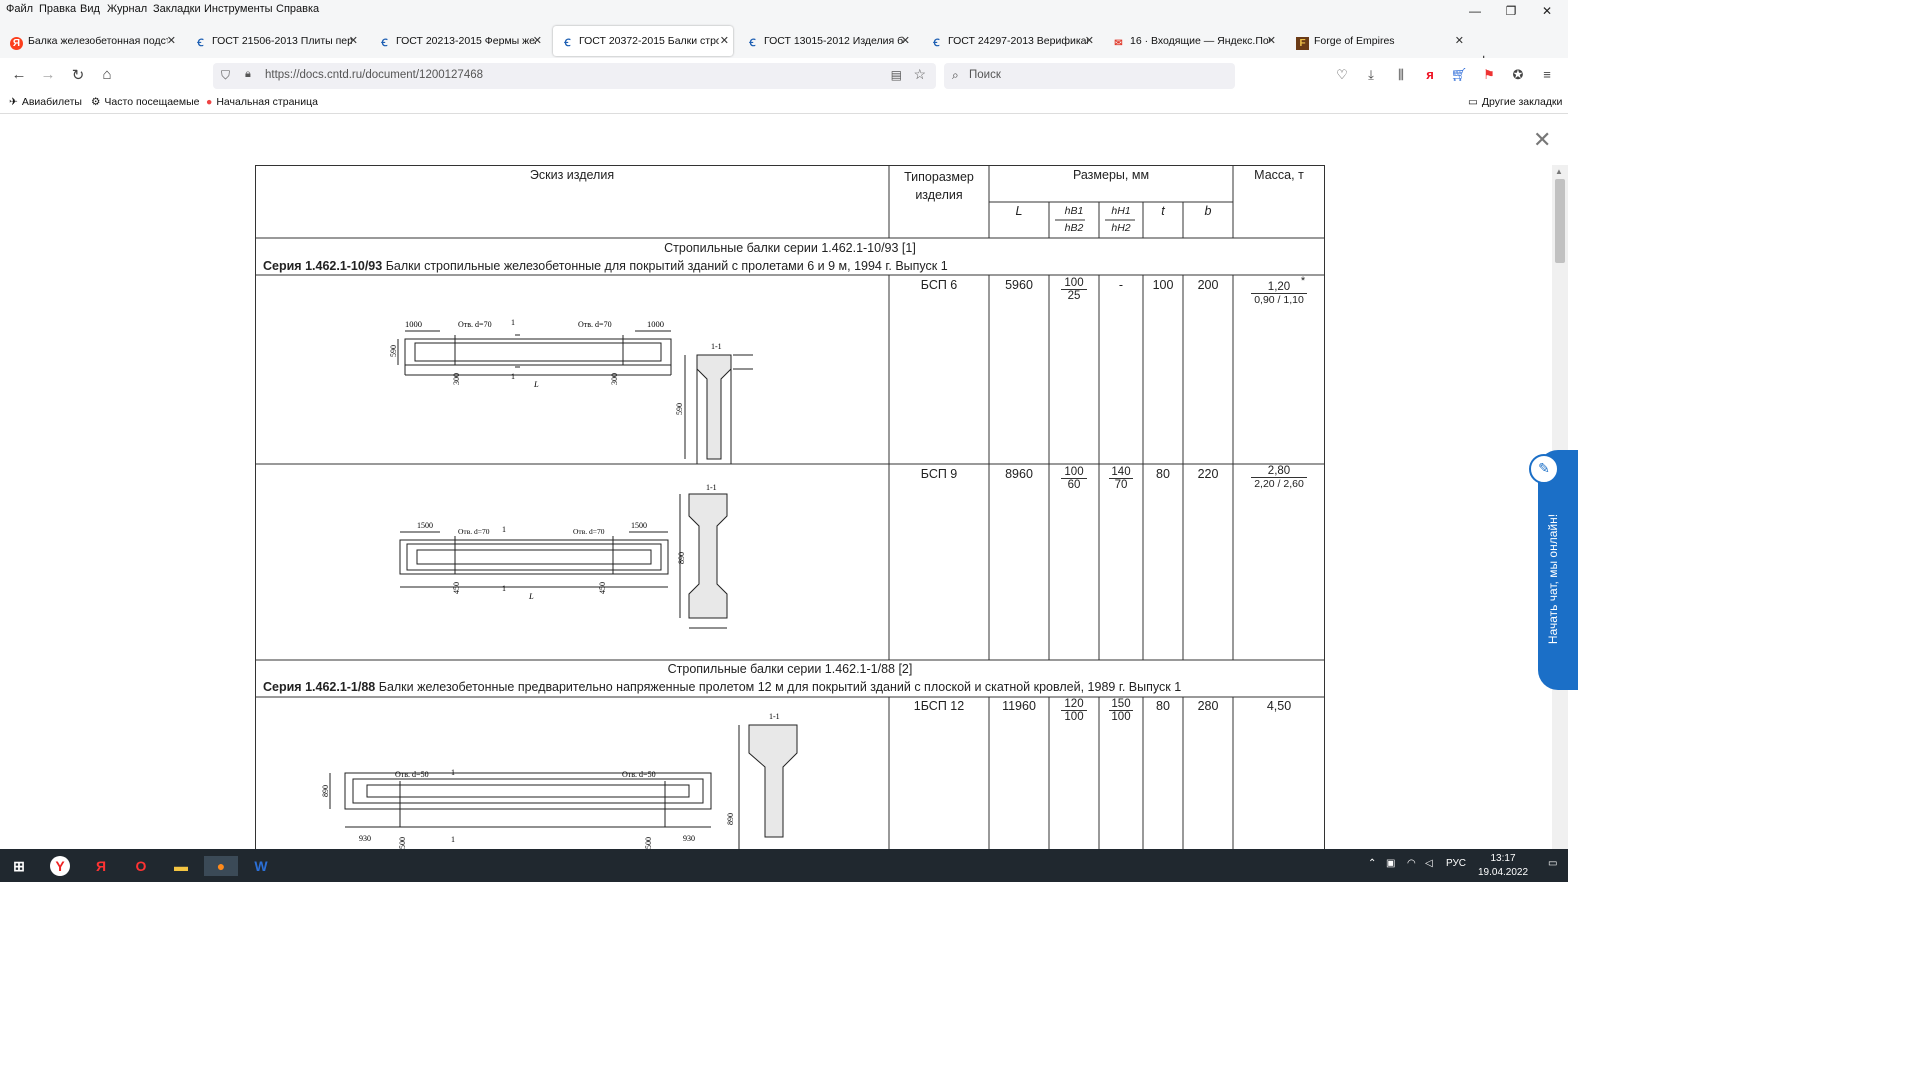  I want to click on yandex-browser-icon: Y, so click(60, 866).